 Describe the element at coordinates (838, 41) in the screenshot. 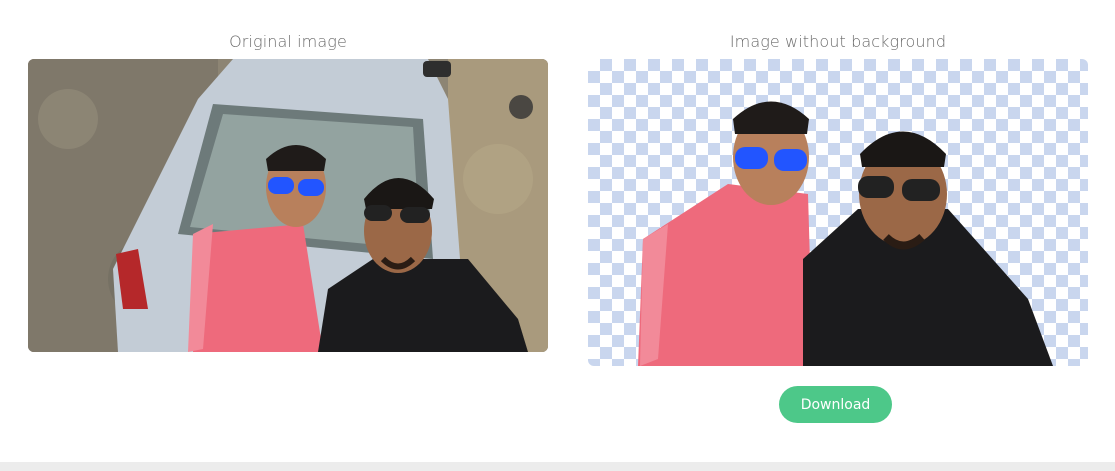

I see `result-image-title: Image without background` at that location.